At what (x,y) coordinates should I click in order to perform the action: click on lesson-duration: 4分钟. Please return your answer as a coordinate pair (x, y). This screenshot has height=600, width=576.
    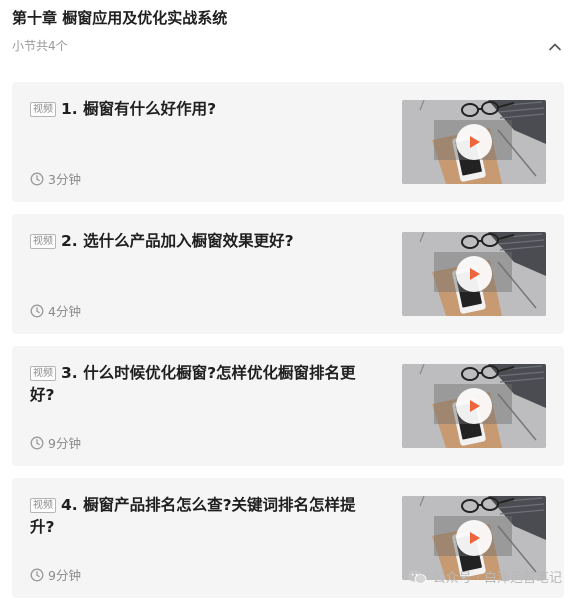
    Looking at the image, I should click on (55, 310).